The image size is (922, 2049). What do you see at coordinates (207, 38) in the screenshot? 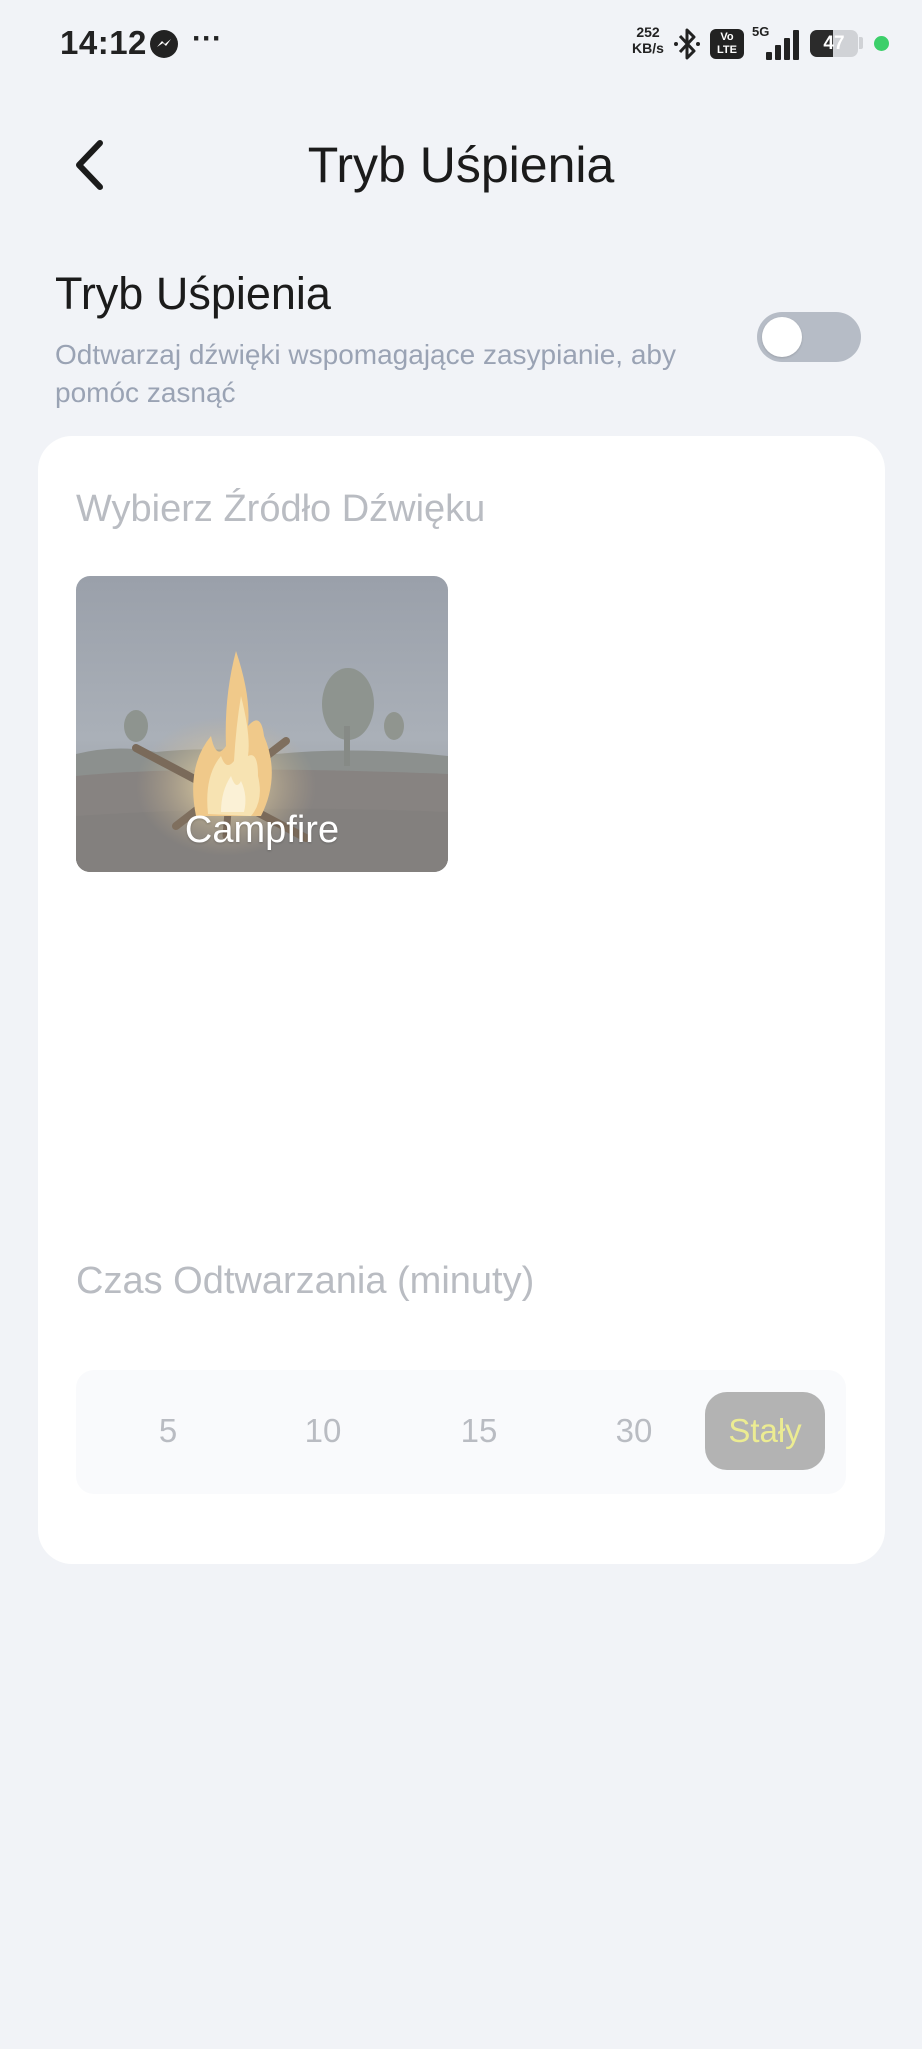
I see `more-notifications-icon: ···` at bounding box center [207, 38].